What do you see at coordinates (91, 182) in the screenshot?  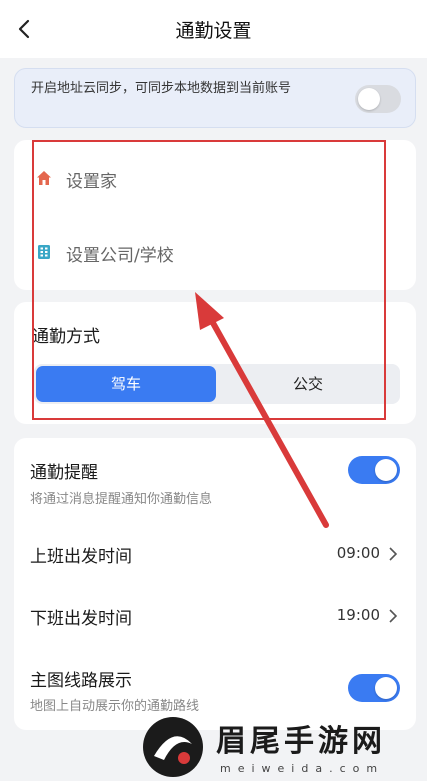 I see `set-home-label: 设置家` at bounding box center [91, 182].